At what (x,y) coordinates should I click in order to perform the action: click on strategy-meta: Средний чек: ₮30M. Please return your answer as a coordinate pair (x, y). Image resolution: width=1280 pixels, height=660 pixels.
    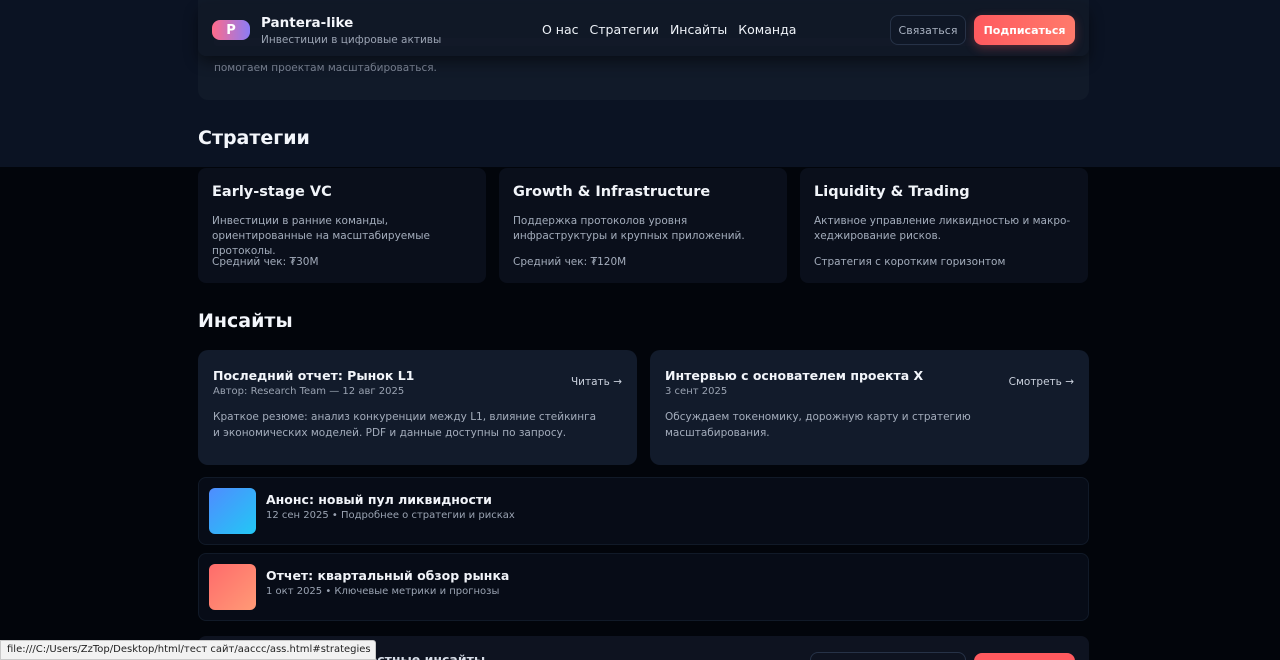
    Looking at the image, I should click on (265, 262).